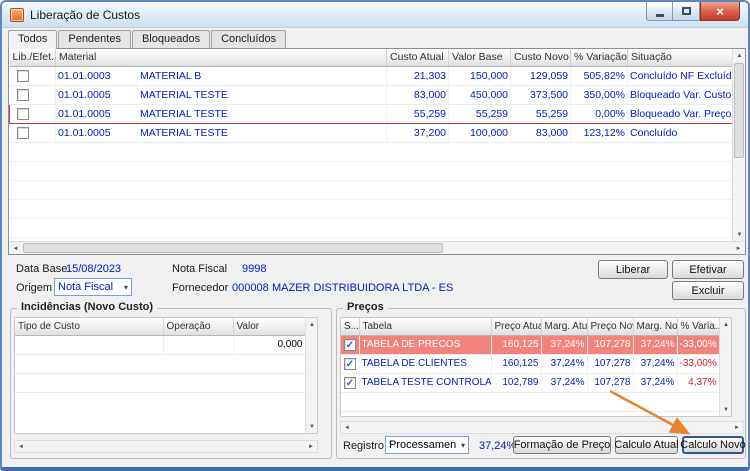 The height and width of the screenshot is (471, 750). Describe the element at coordinates (166, 375) in the screenshot. I see `incidencias-grid: Tipo de Custo Operação Valor 0,000 ▲ ▼` at that location.